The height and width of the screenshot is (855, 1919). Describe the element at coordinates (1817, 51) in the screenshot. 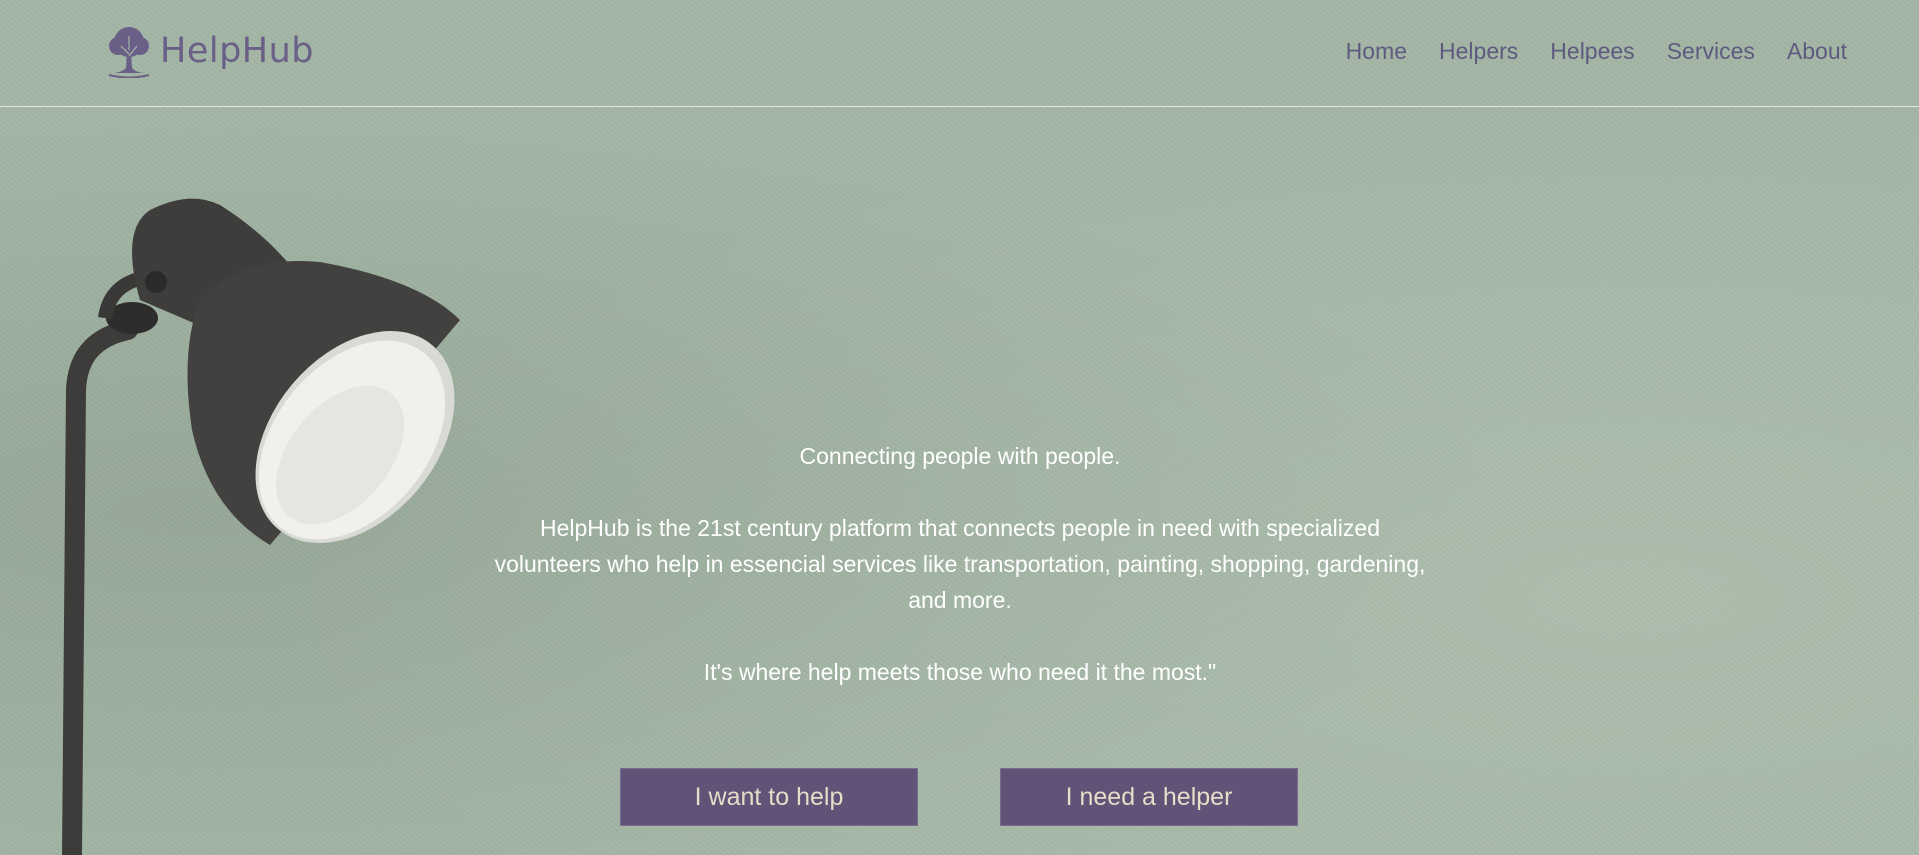

I see `nav-about: About` at that location.